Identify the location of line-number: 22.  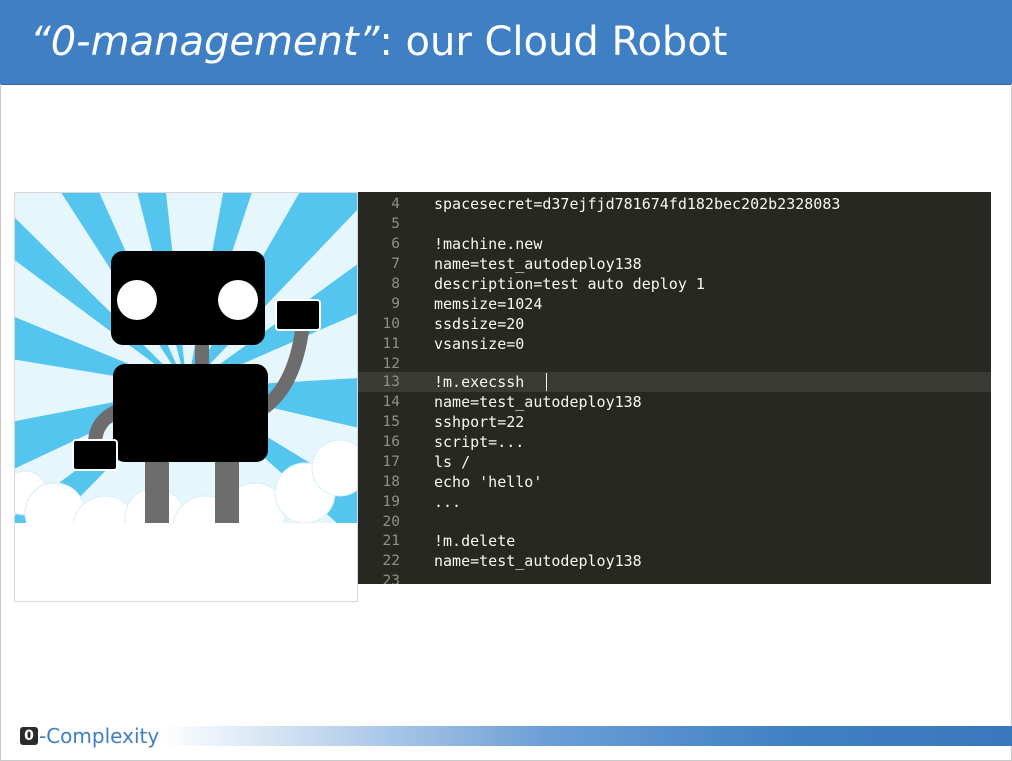
(391, 561).